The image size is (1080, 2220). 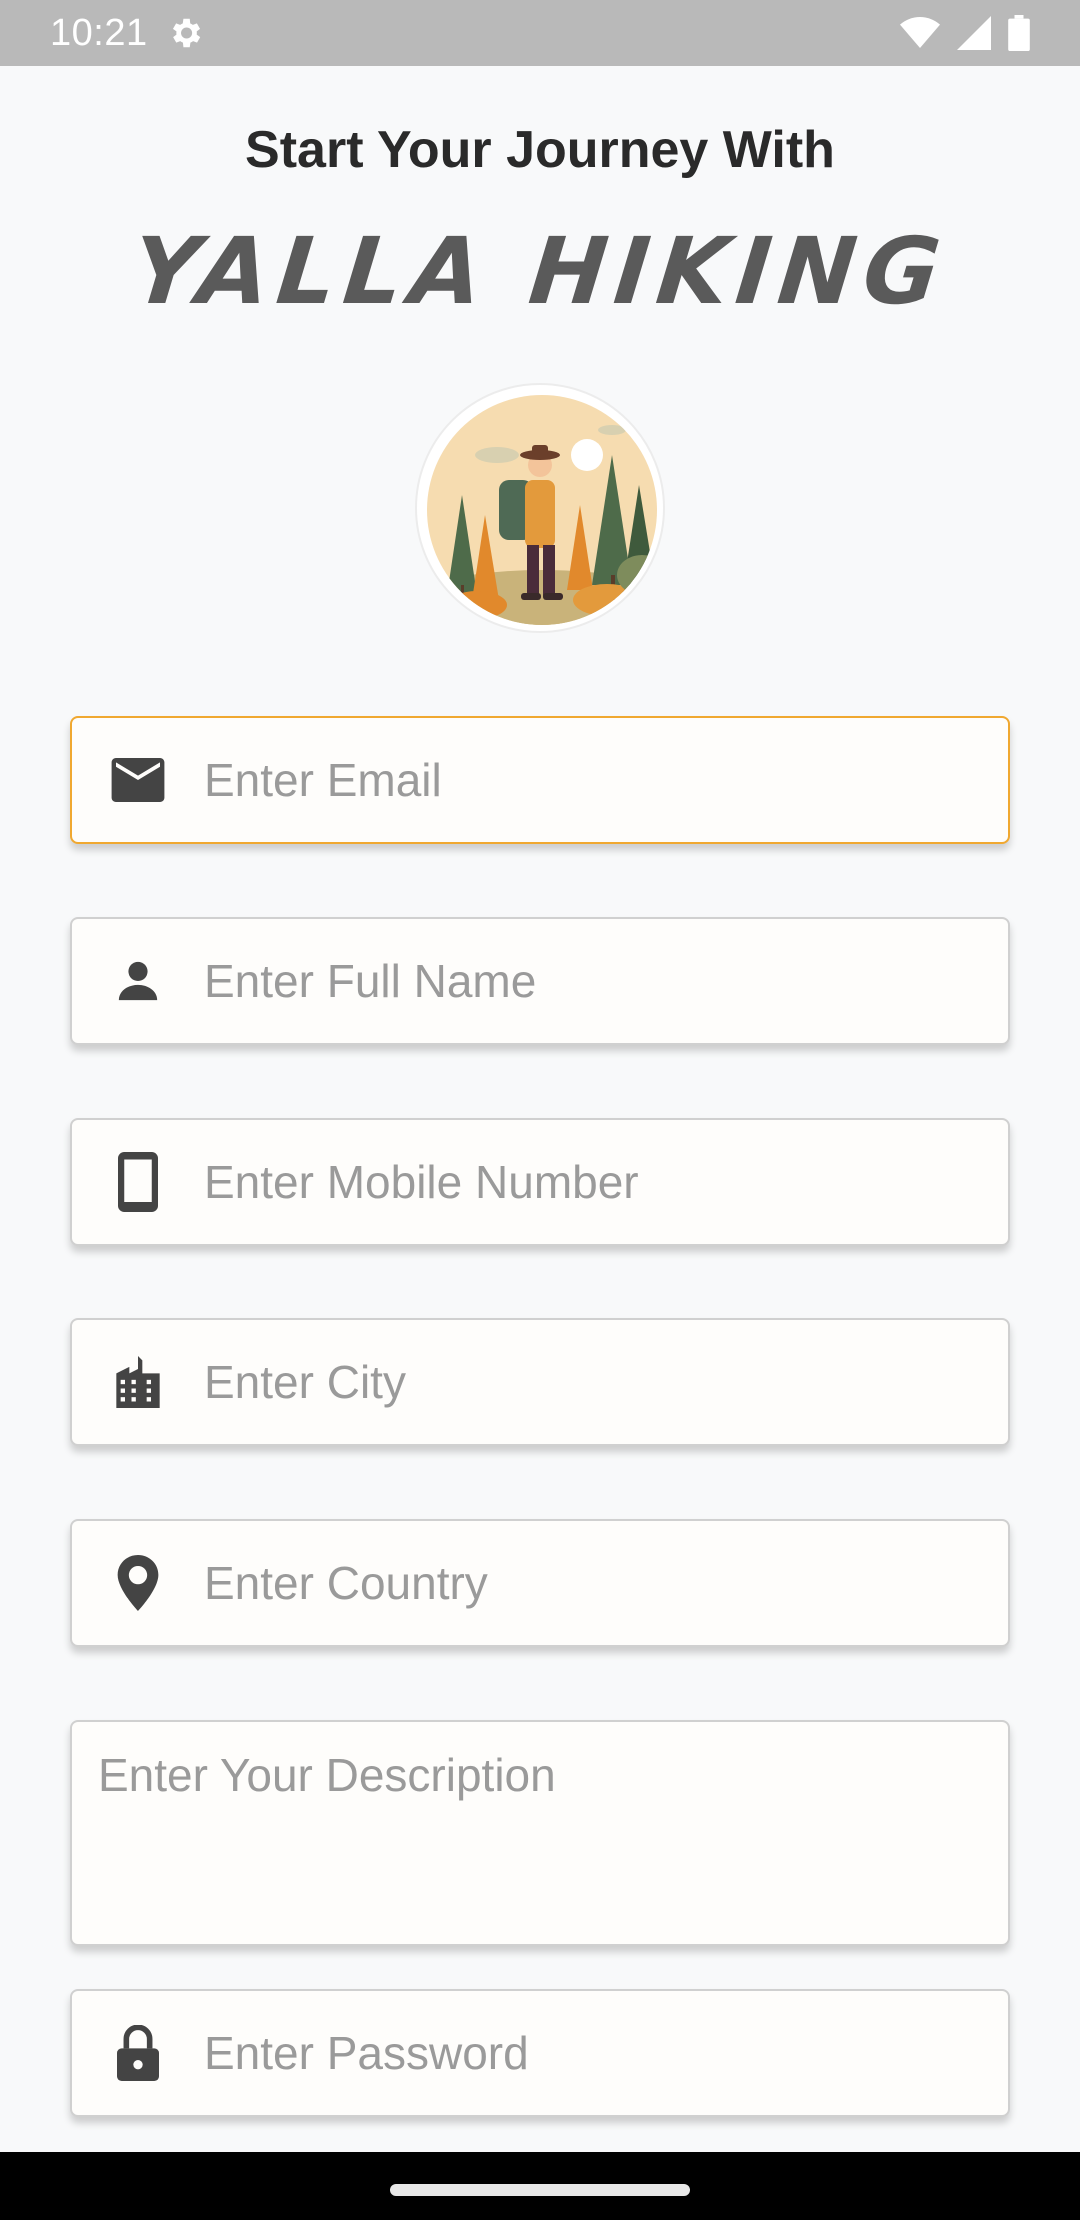 I want to click on home-gesture-handle, so click(x=540, y=2190).